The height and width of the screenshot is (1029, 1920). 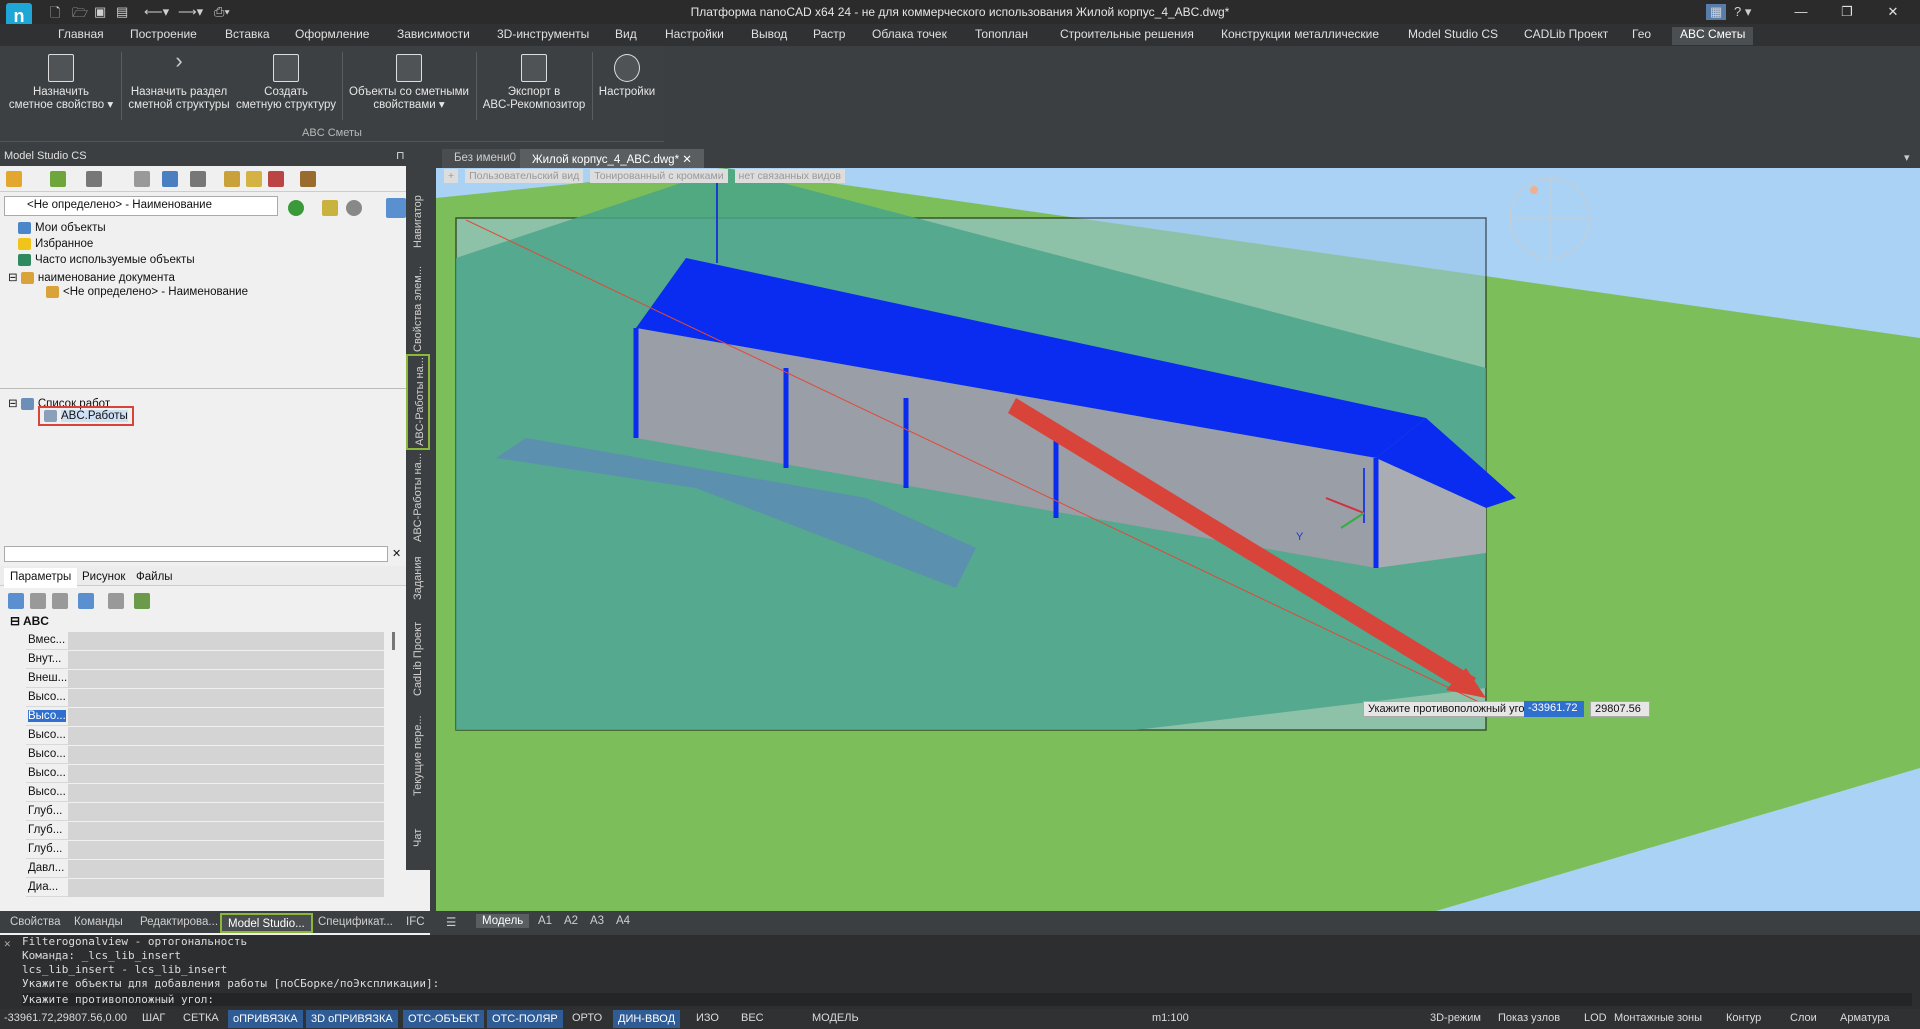 What do you see at coordinates (543, 36) in the screenshot?
I see `tab-3d-tools: 3D-инструменты` at bounding box center [543, 36].